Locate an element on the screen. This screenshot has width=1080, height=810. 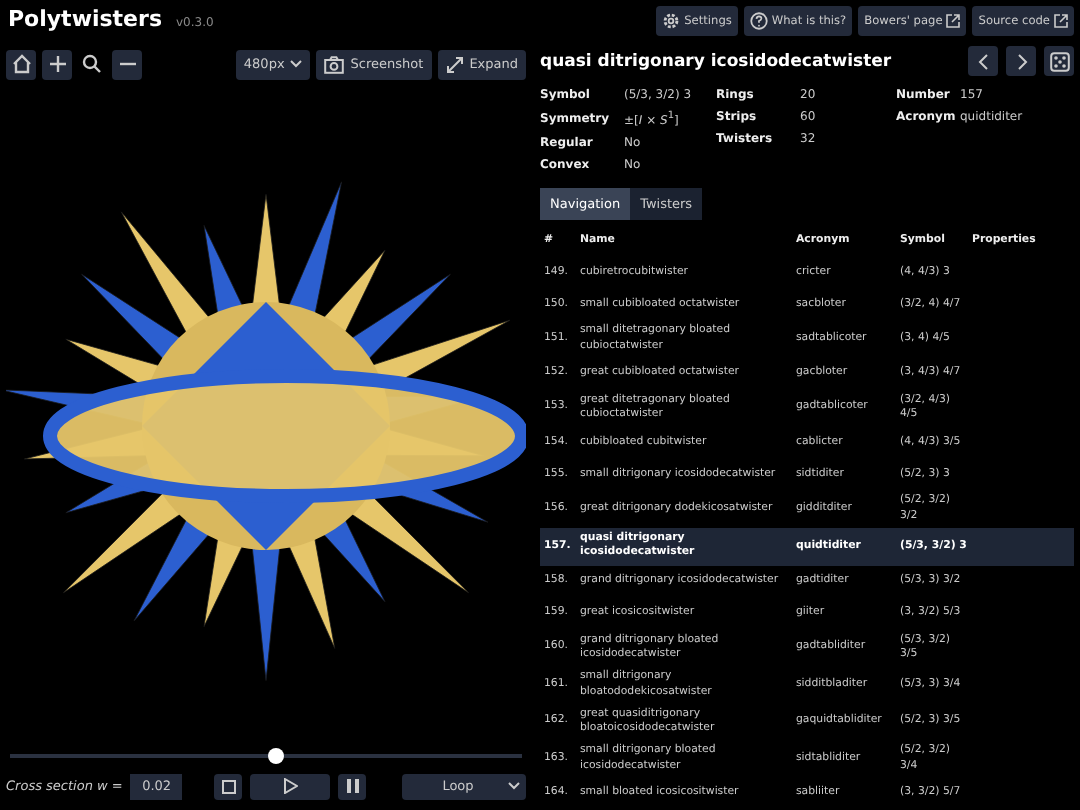
pause-icon is located at coordinates (352, 786).